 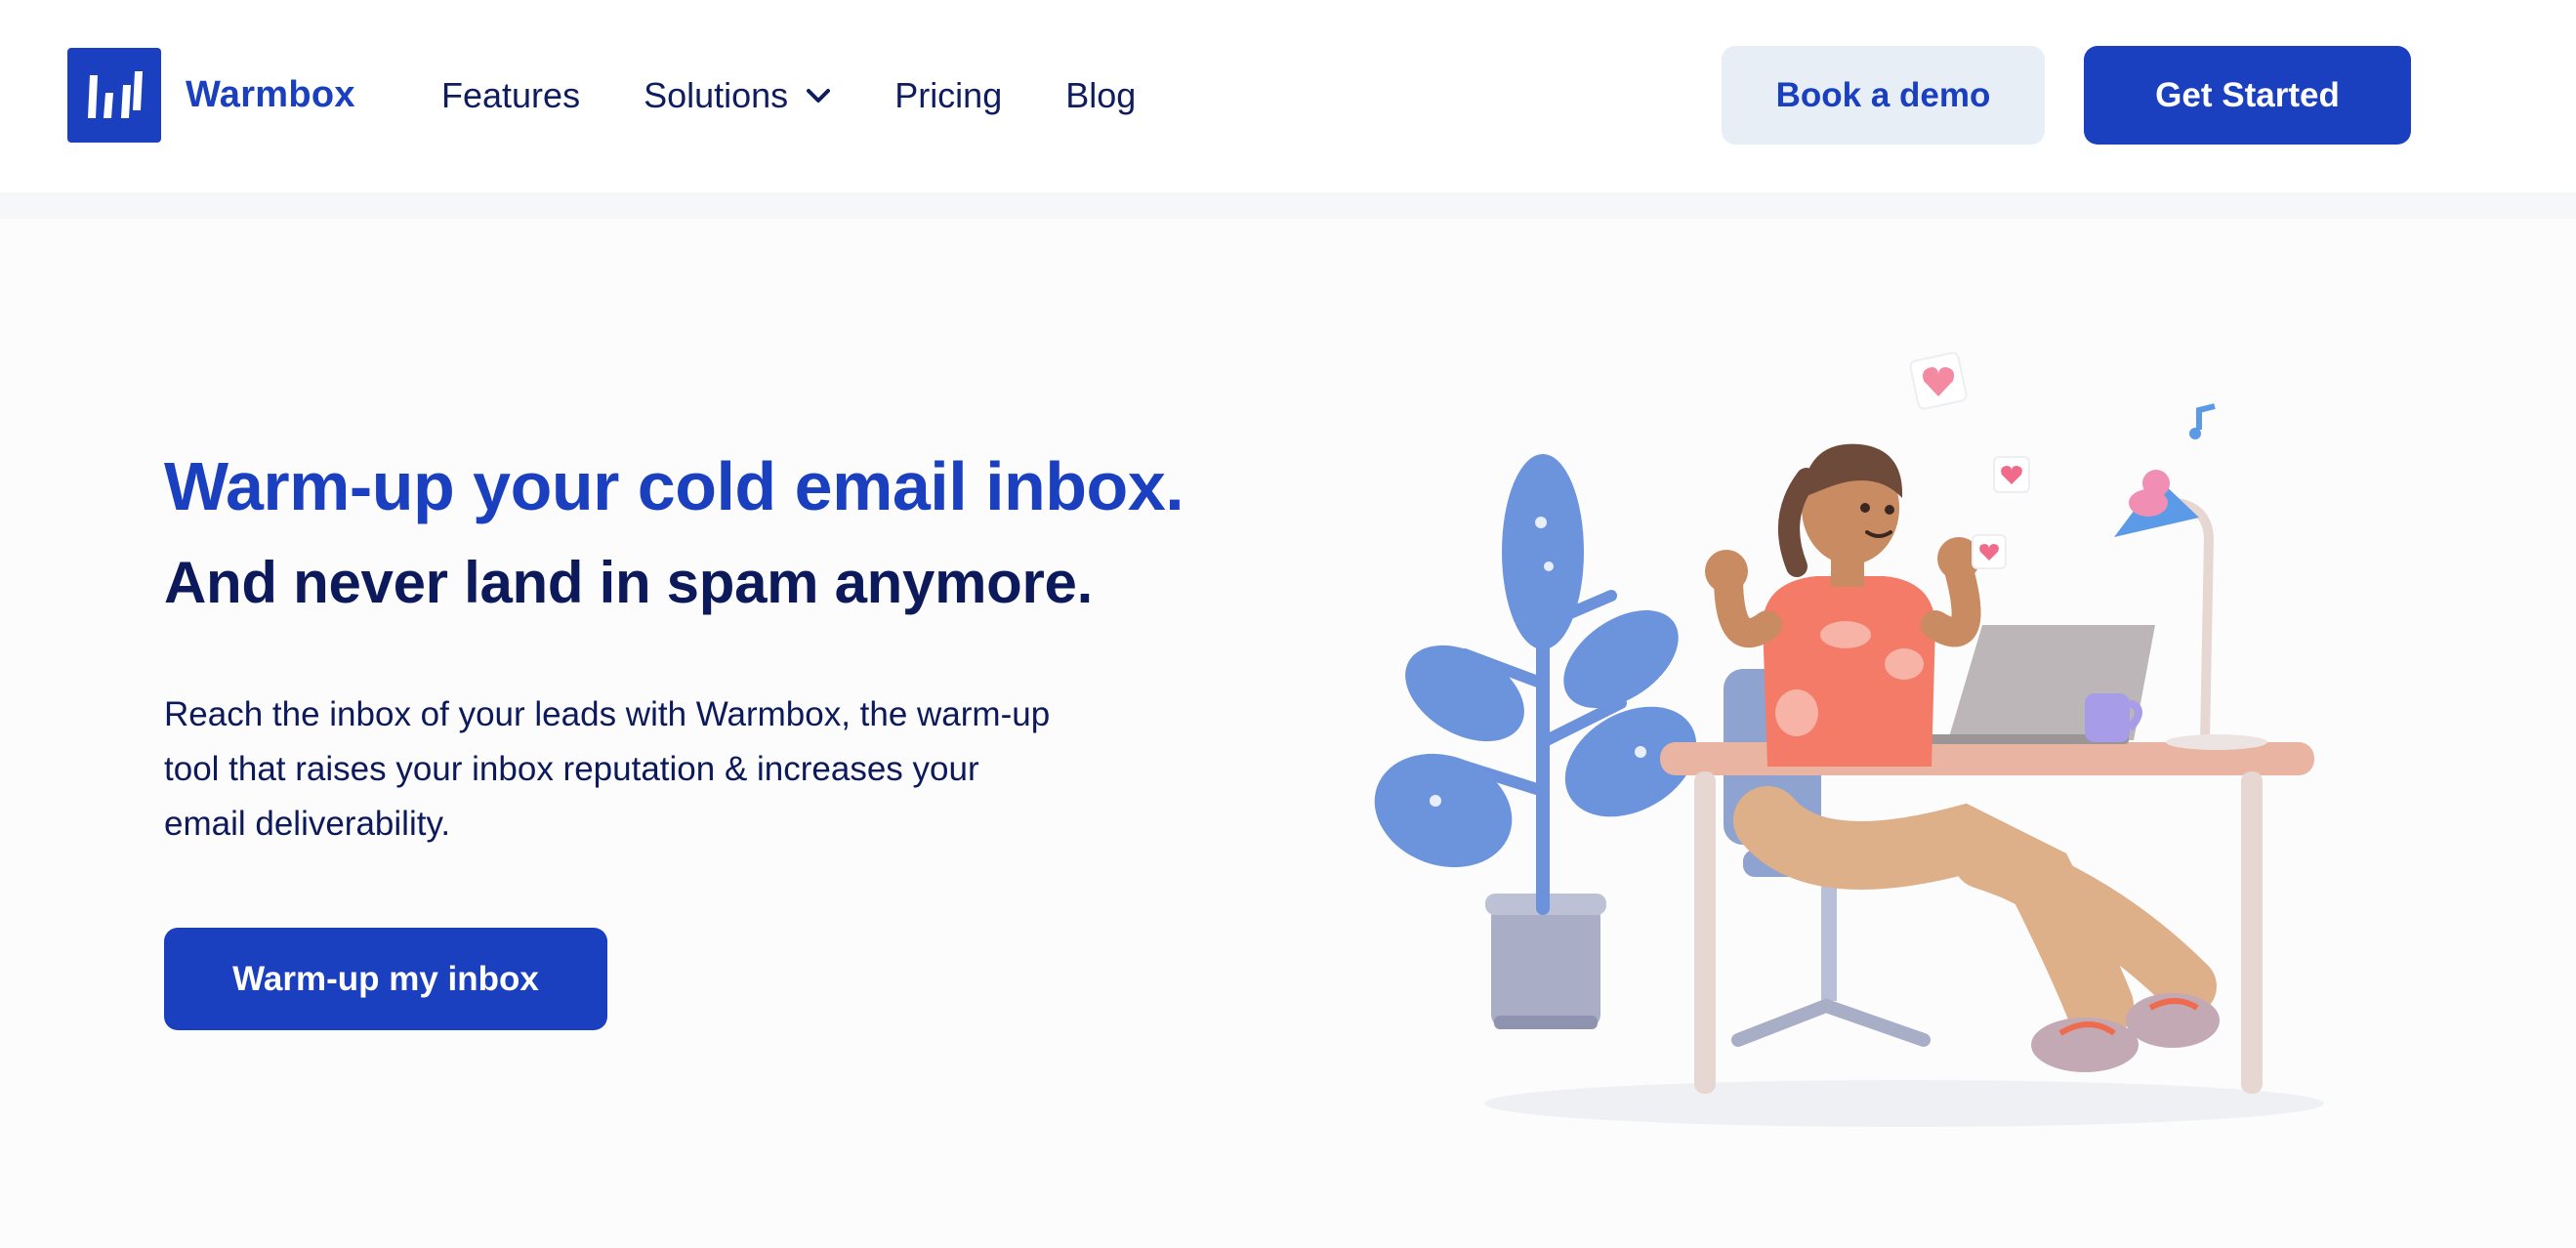 What do you see at coordinates (1288, 205) in the screenshot?
I see `header-divider` at bounding box center [1288, 205].